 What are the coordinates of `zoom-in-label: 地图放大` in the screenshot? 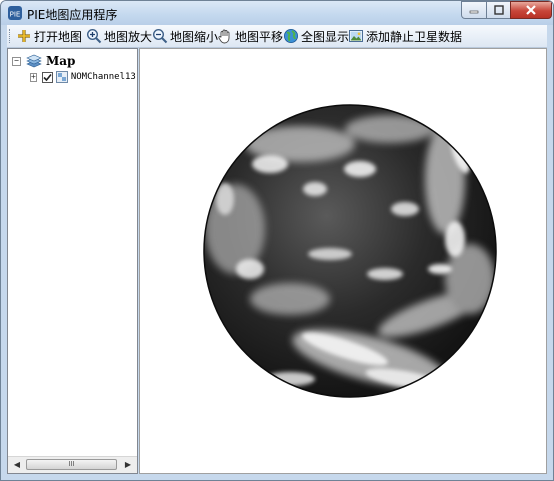 It's located at (128, 36).